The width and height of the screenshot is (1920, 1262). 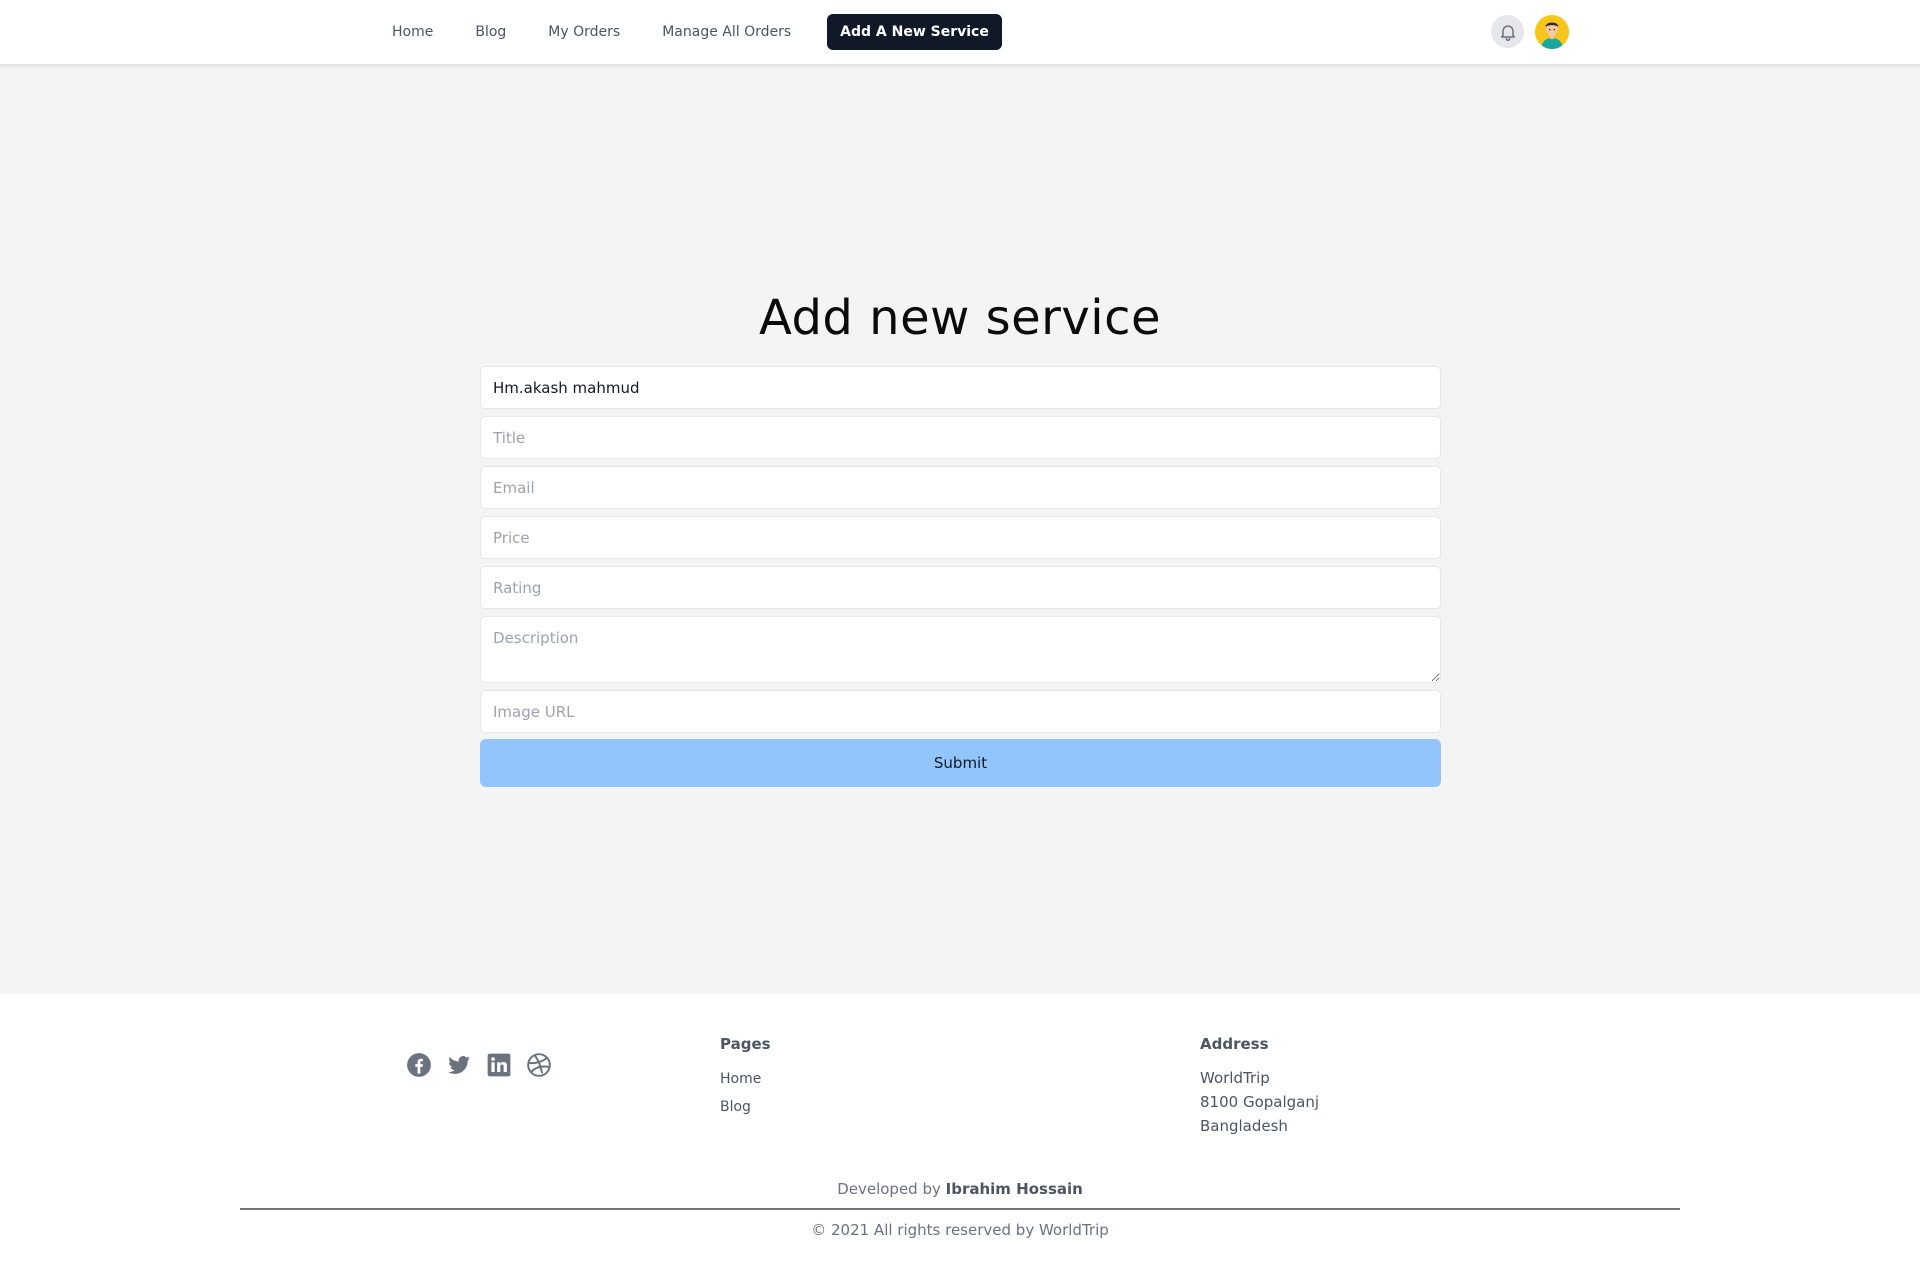 What do you see at coordinates (960, 487) in the screenshot?
I see `email-input` at bounding box center [960, 487].